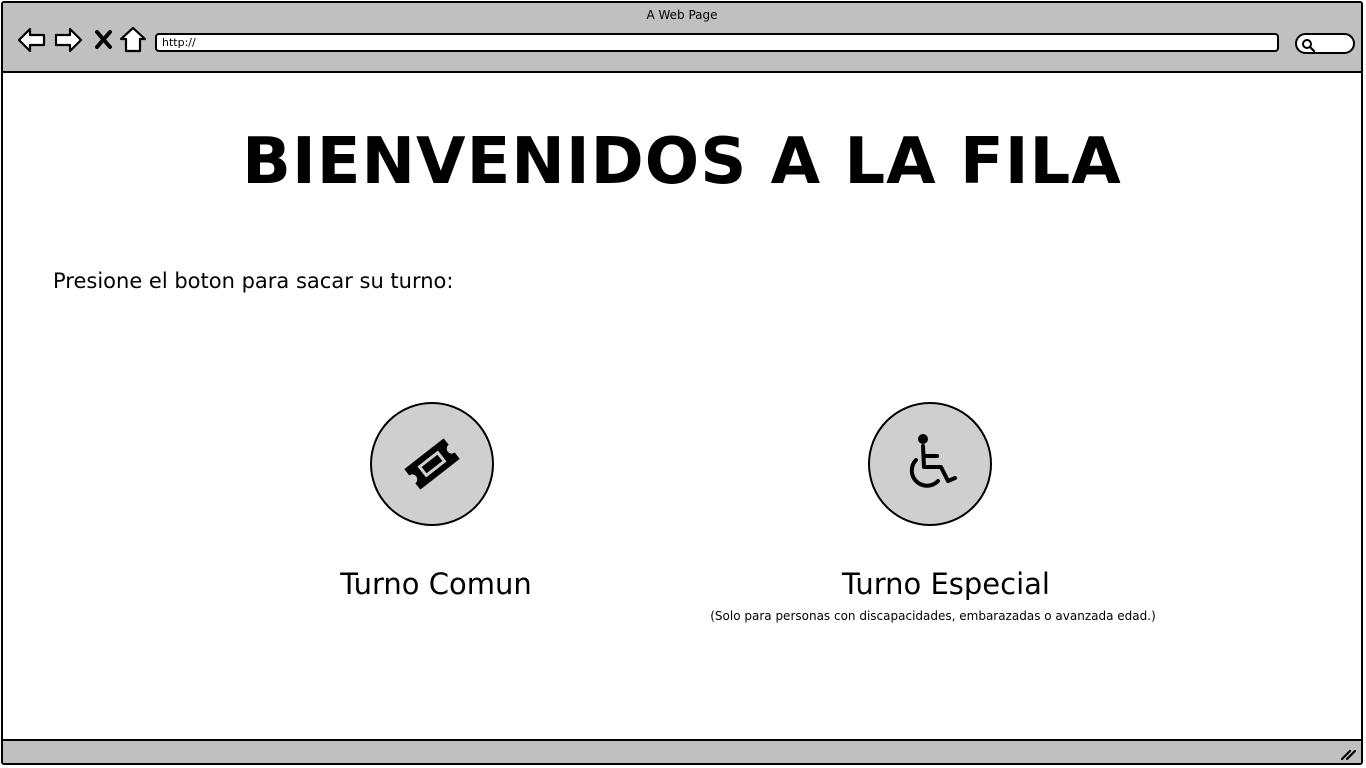 The image size is (1366, 768). Describe the element at coordinates (436, 584) in the screenshot. I see `turno-comun-label: Turno Comun` at that location.